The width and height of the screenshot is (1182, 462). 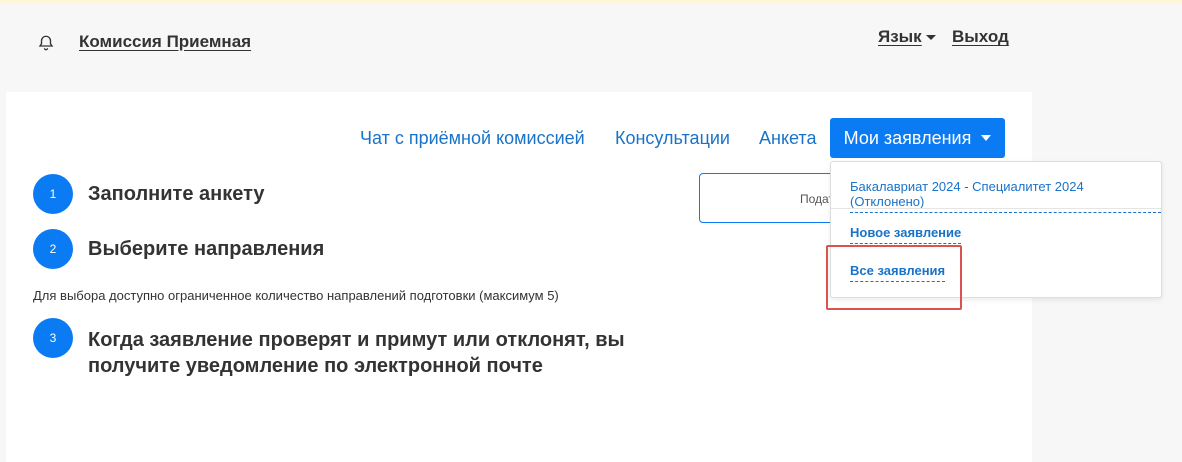 I want to click on step-number-2: 2, so click(x=53, y=249).